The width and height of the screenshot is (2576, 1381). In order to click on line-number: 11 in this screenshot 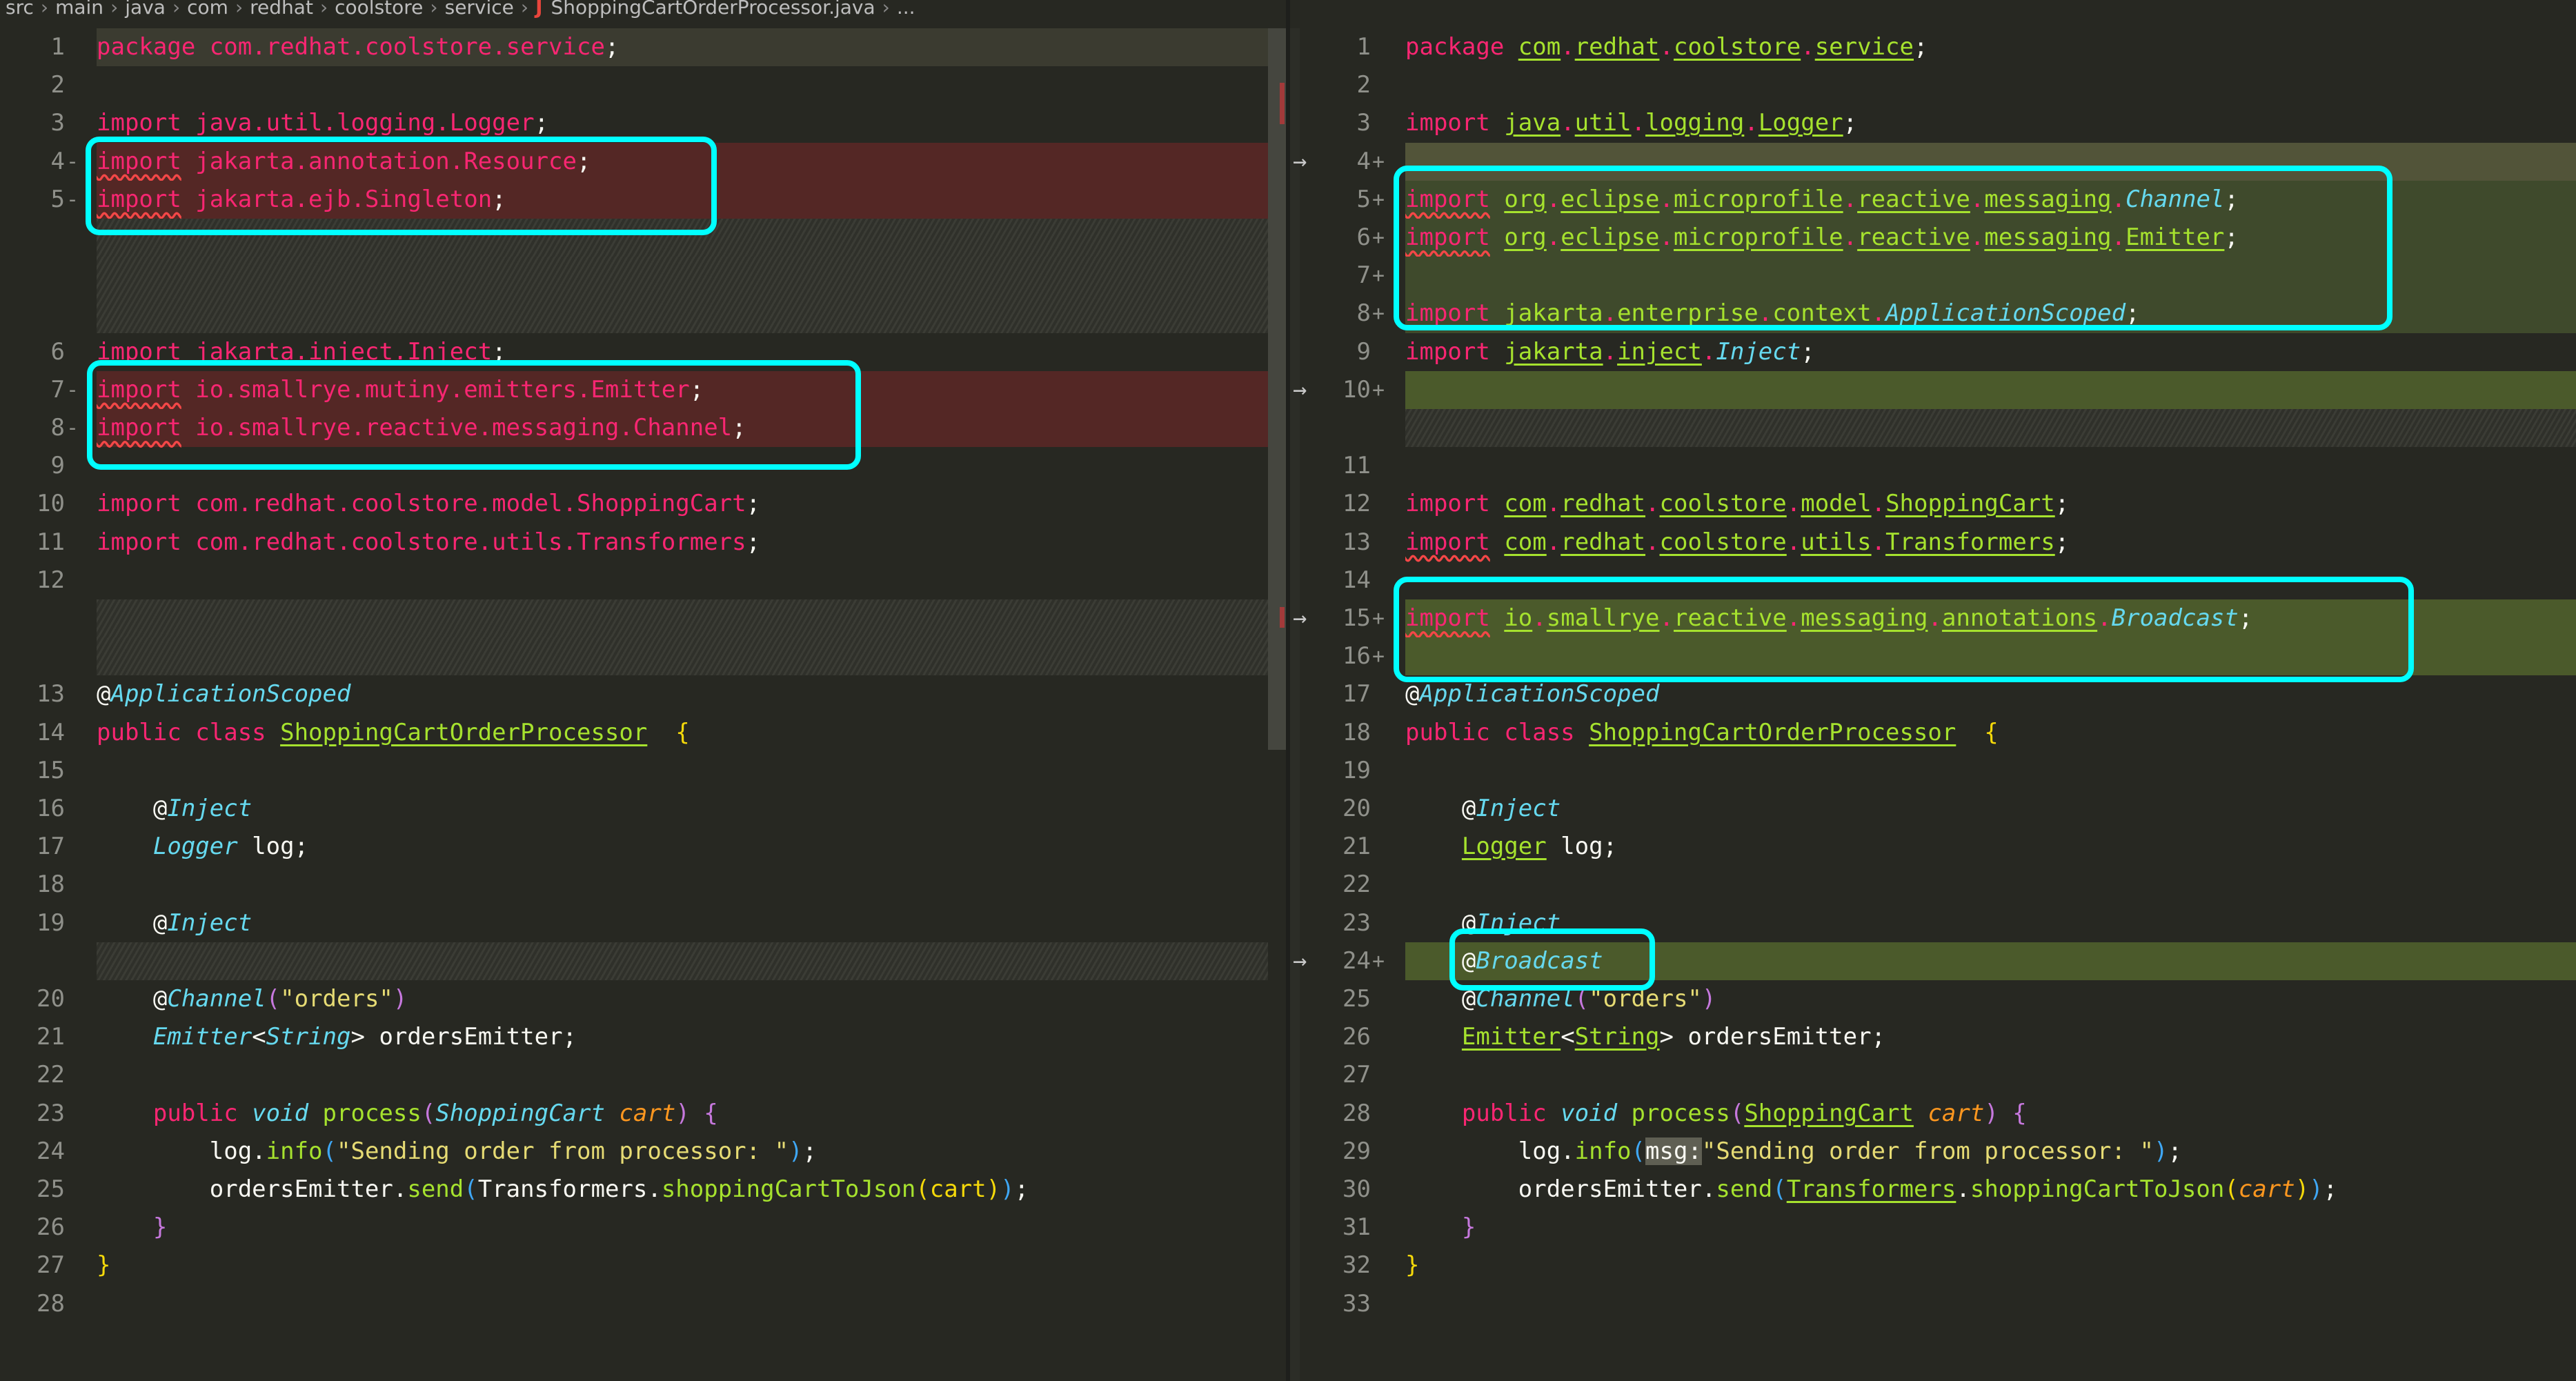, I will do `click(51, 542)`.